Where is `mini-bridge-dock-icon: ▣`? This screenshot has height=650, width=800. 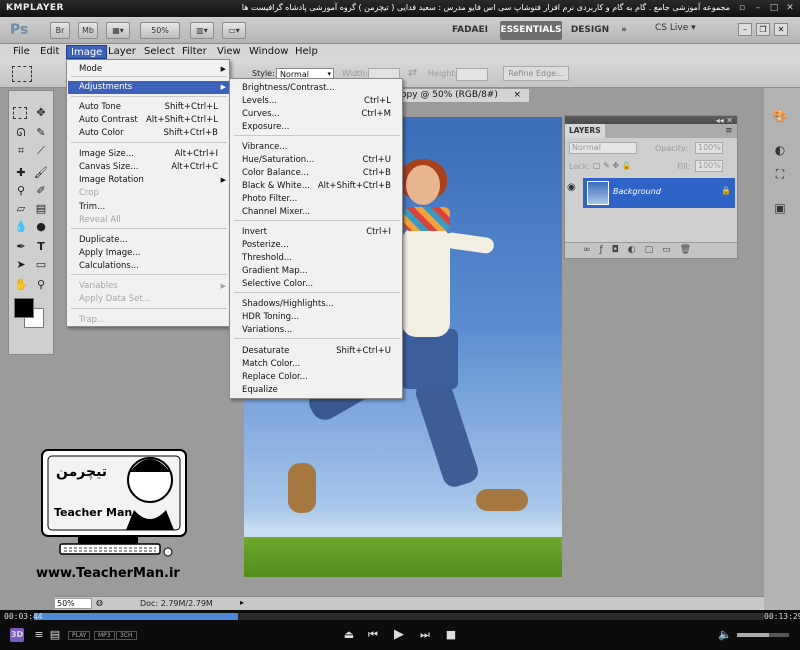 mini-bridge-dock-icon: ▣ is located at coordinates (780, 208).